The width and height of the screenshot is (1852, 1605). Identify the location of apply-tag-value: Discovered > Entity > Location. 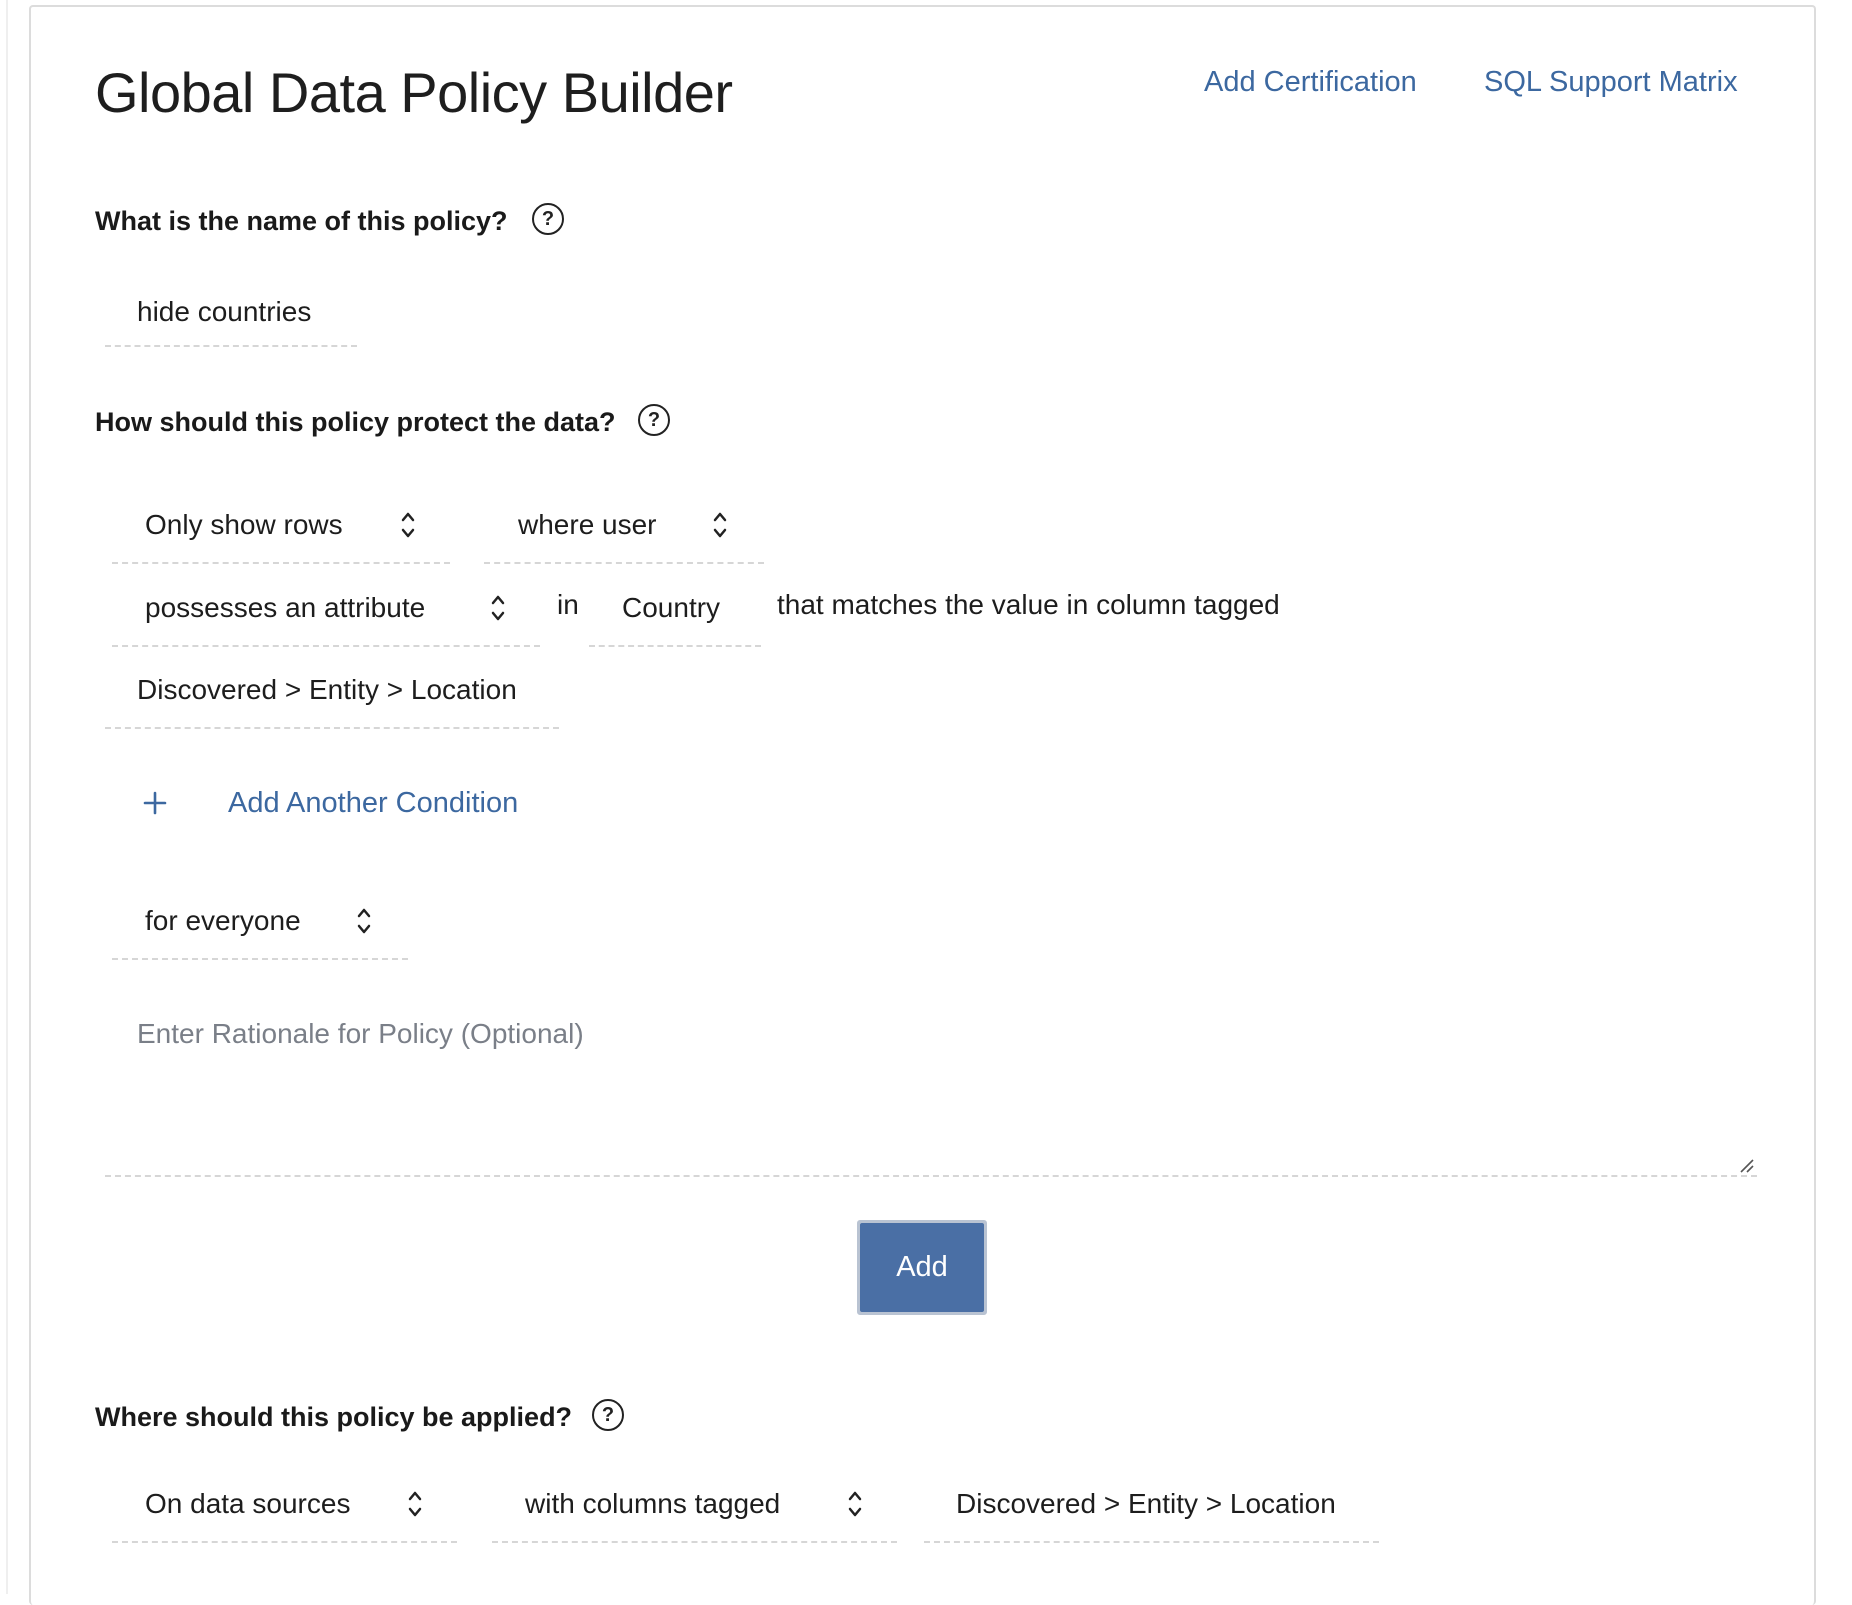
(1146, 1503).